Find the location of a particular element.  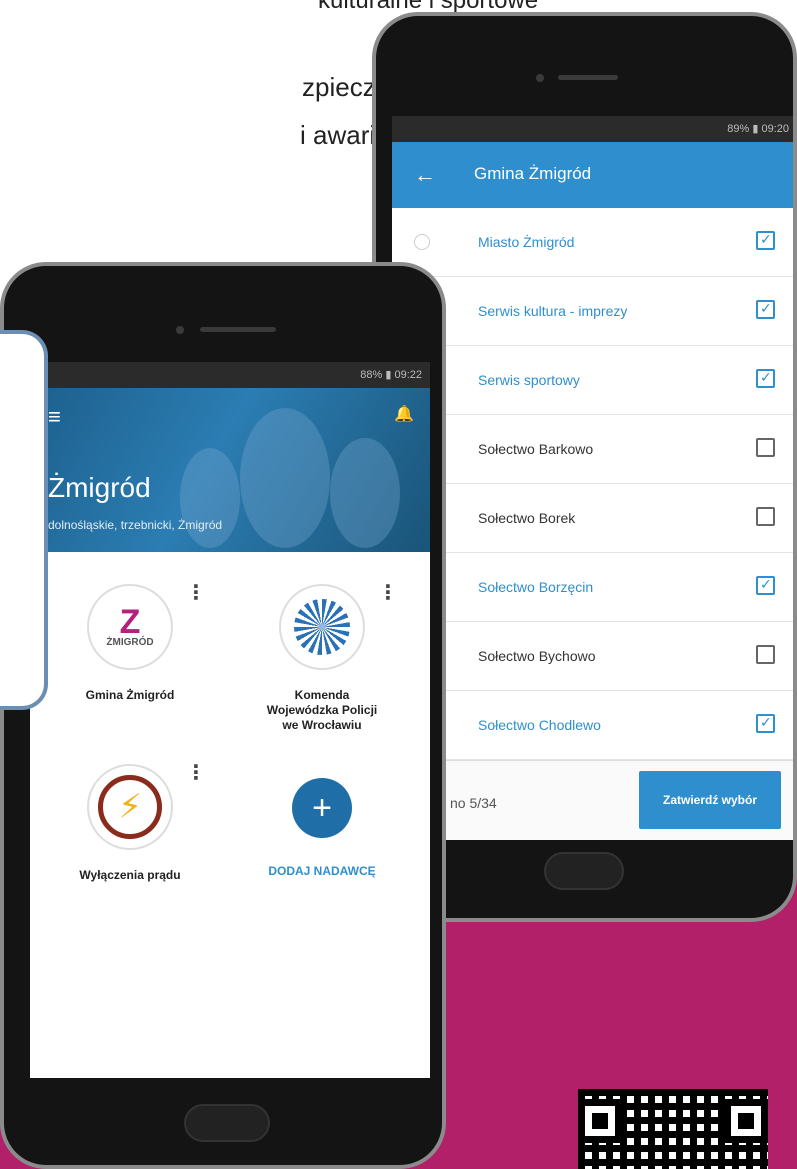

add-sender-label: DODAJ NADAWCĘ is located at coordinates (322, 871).